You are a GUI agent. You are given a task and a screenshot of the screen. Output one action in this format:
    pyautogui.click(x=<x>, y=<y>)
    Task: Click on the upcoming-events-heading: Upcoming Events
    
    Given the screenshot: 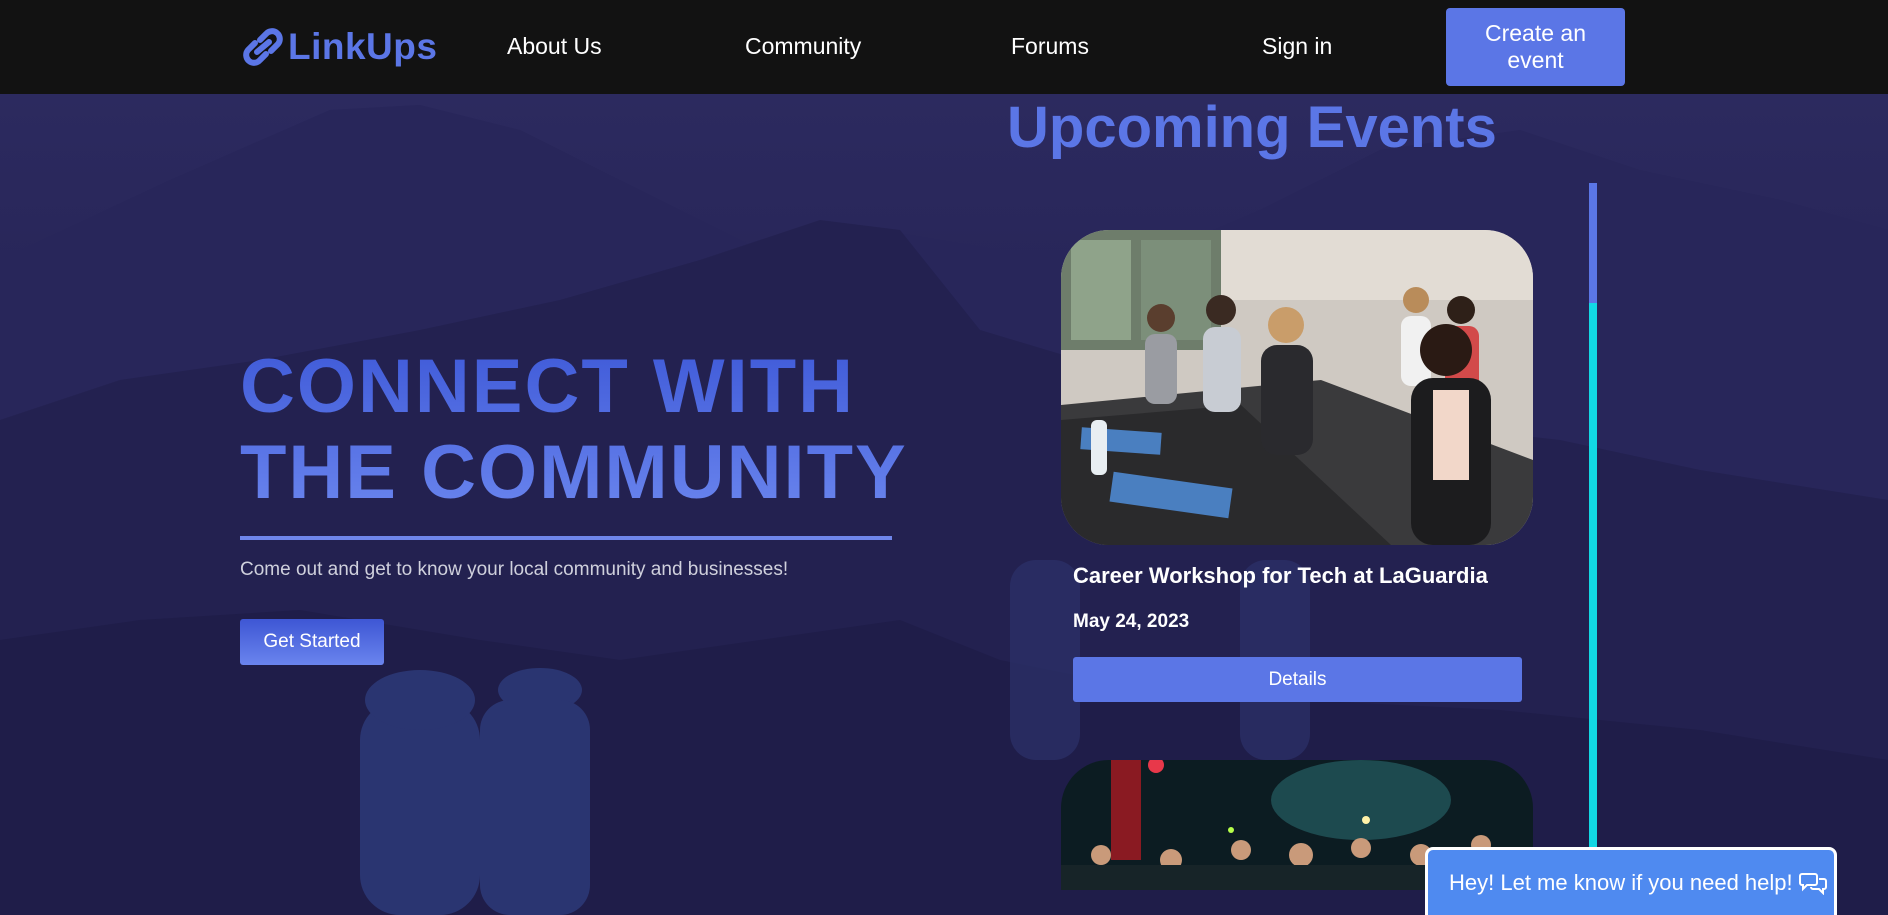 What is the action you would take?
    pyautogui.click(x=1252, y=127)
    